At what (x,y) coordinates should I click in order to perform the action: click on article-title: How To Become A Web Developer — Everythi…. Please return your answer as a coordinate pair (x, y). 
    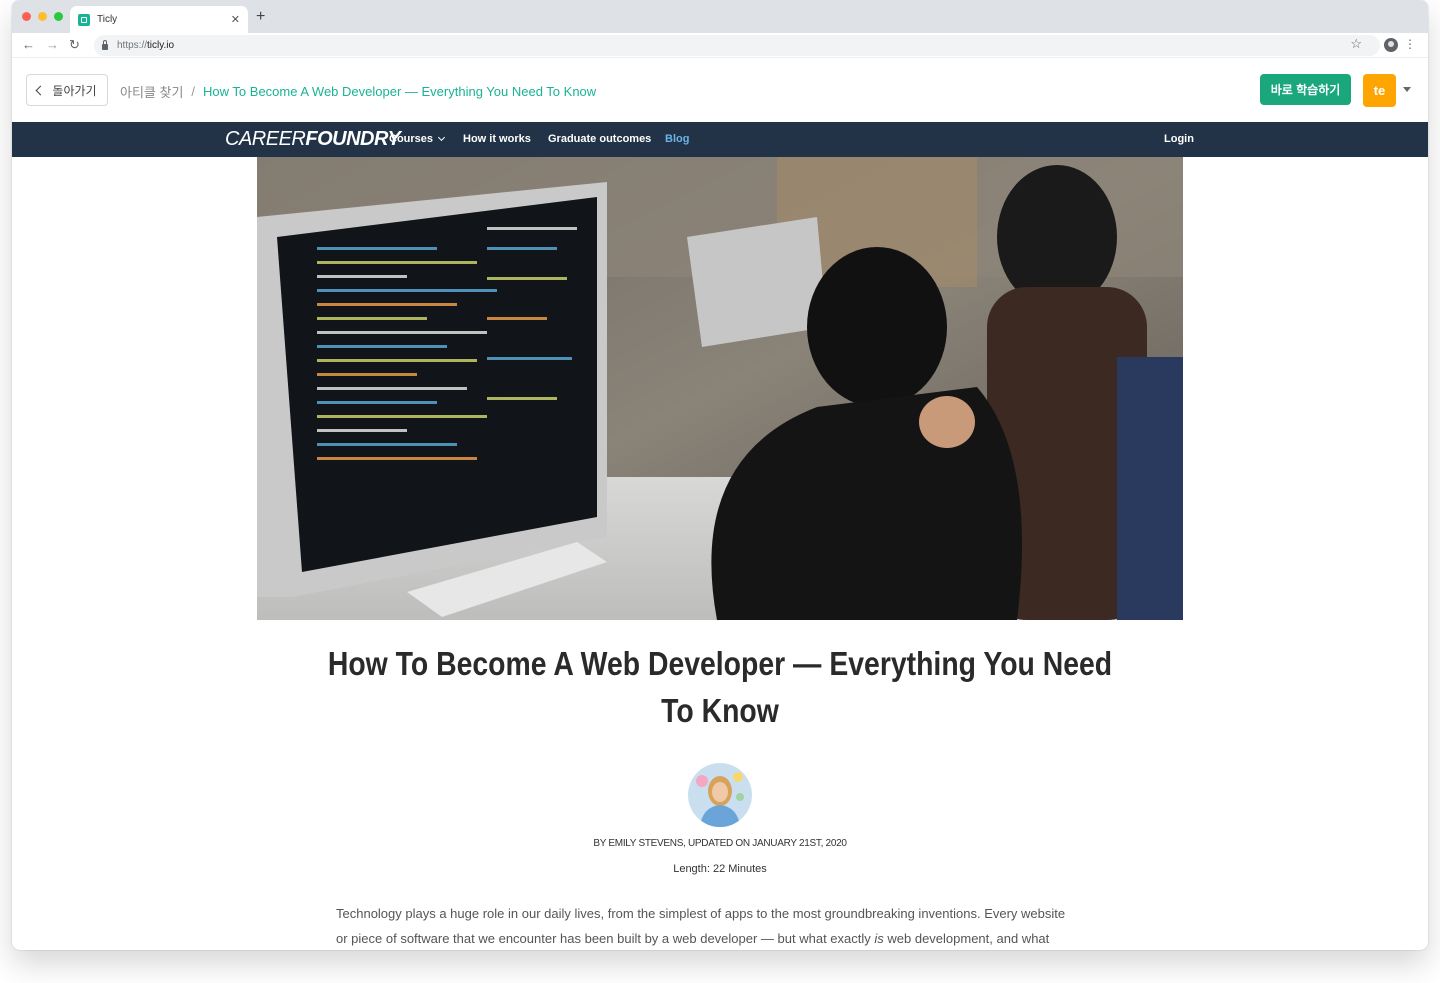
    Looking at the image, I should click on (720, 687).